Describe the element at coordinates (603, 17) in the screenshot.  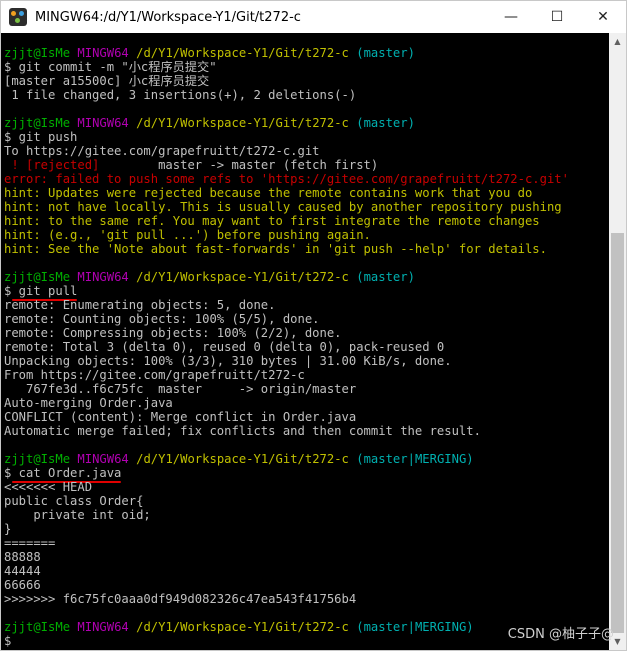
I see `close-button: ✕` at that location.